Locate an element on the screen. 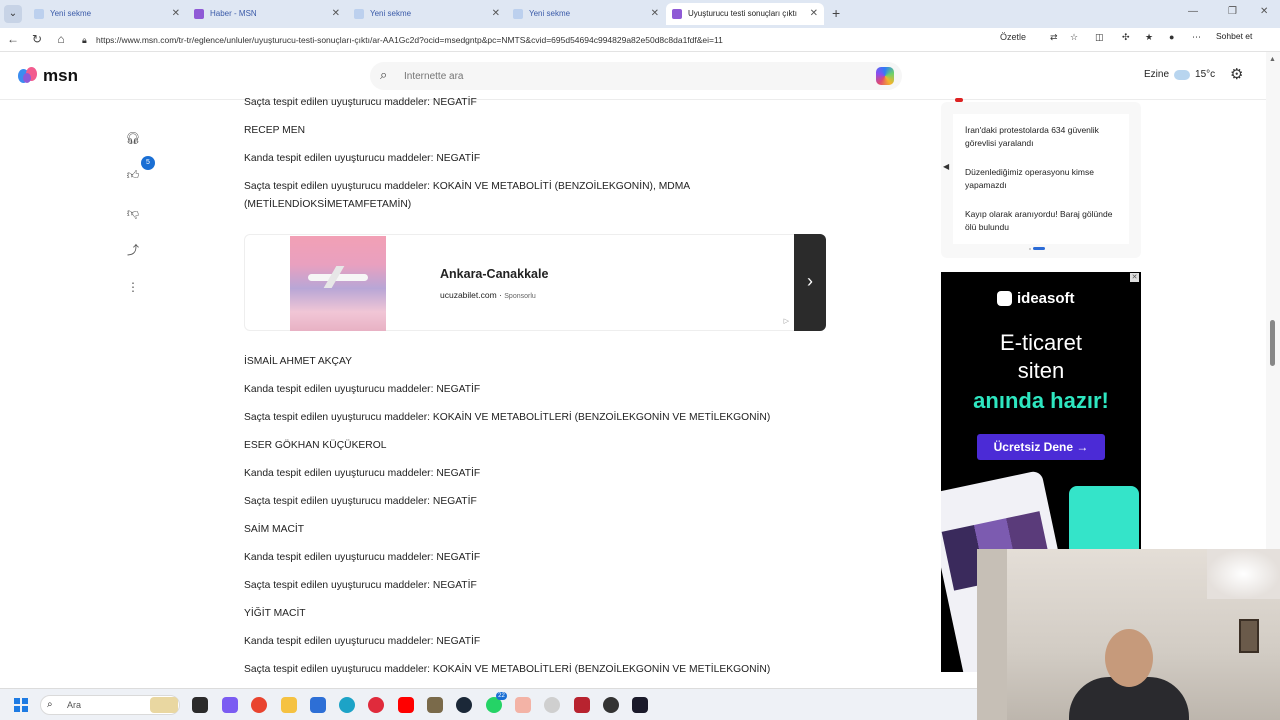 This screenshot has width=1280, height=720. windows-start-icon is located at coordinates (21, 705).